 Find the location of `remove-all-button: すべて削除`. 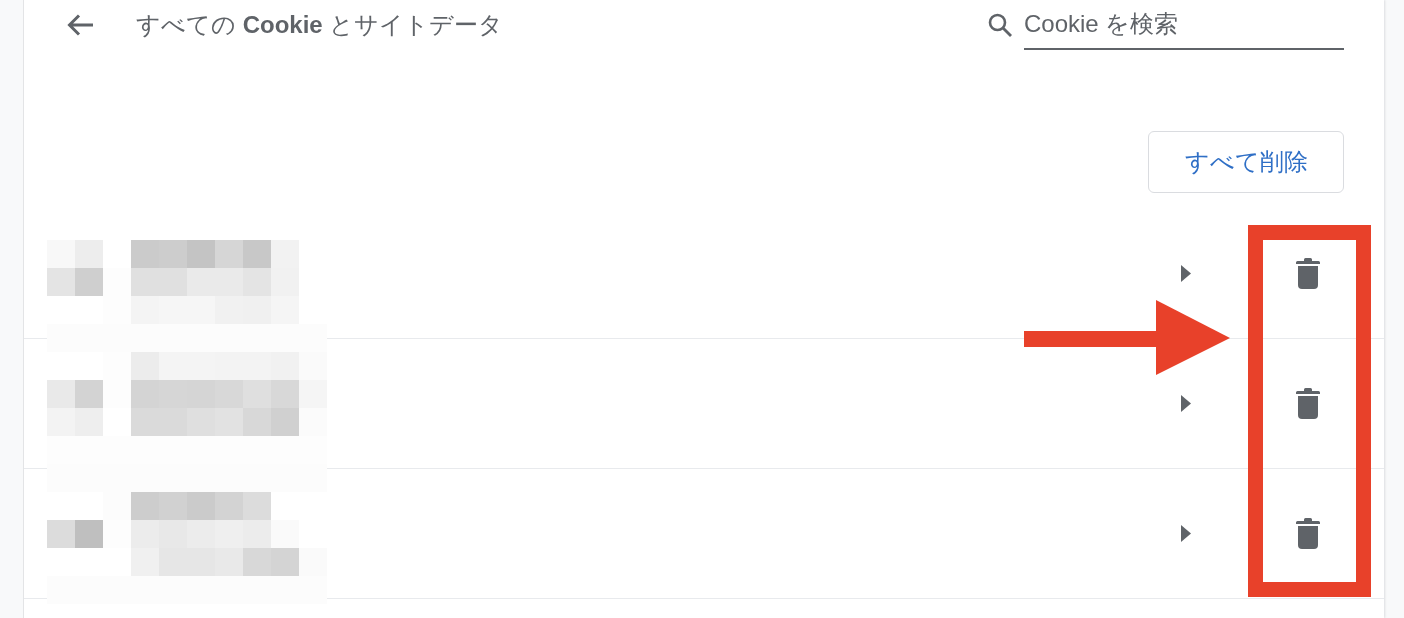

remove-all-button: すべて削除 is located at coordinates (1246, 162).